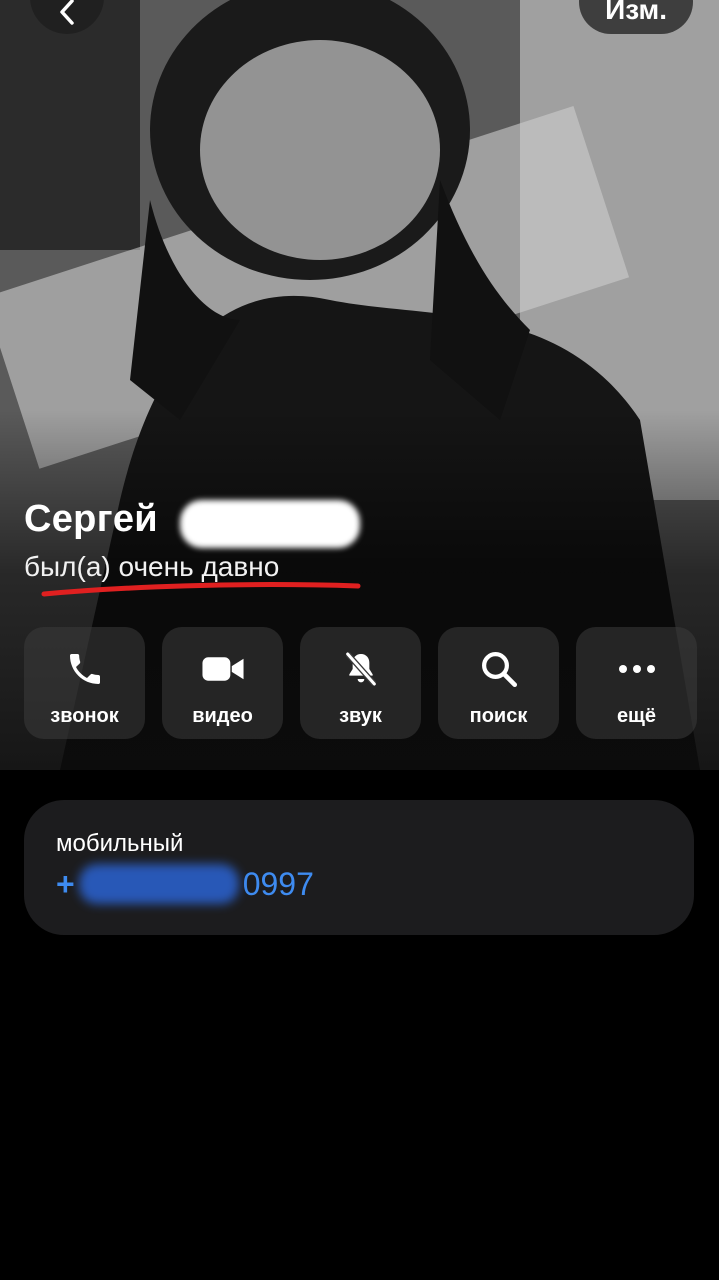  What do you see at coordinates (84, 716) in the screenshot?
I see `call-label: звонок` at bounding box center [84, 716].